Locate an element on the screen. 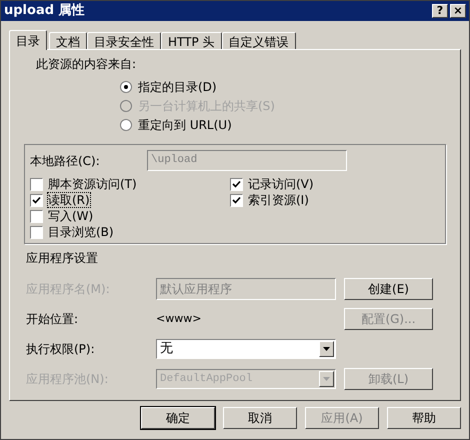 The width and height of the screenshot is (470, 440). checkmark-icon is located at coordinates (36, 200).